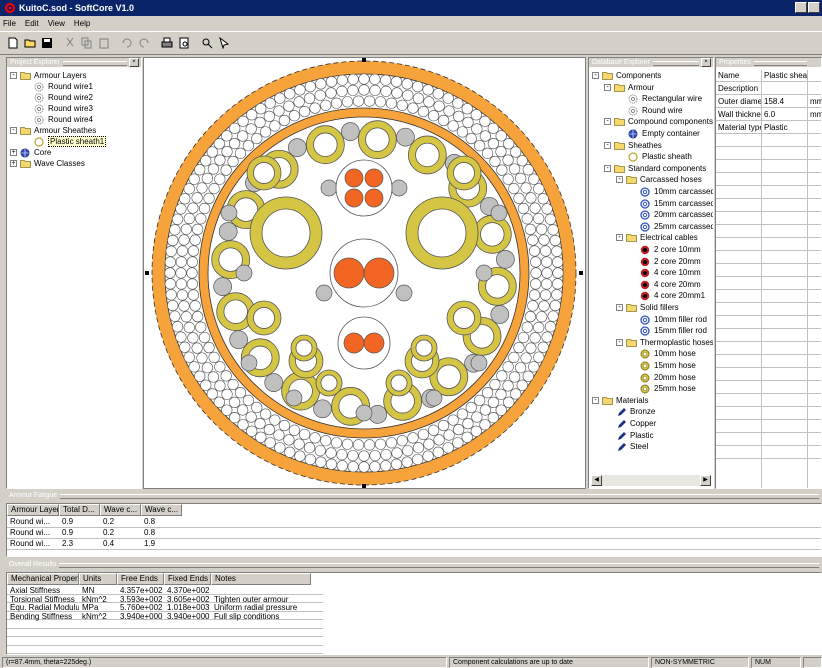  I want to click on copy-icon, so click(87, 43).